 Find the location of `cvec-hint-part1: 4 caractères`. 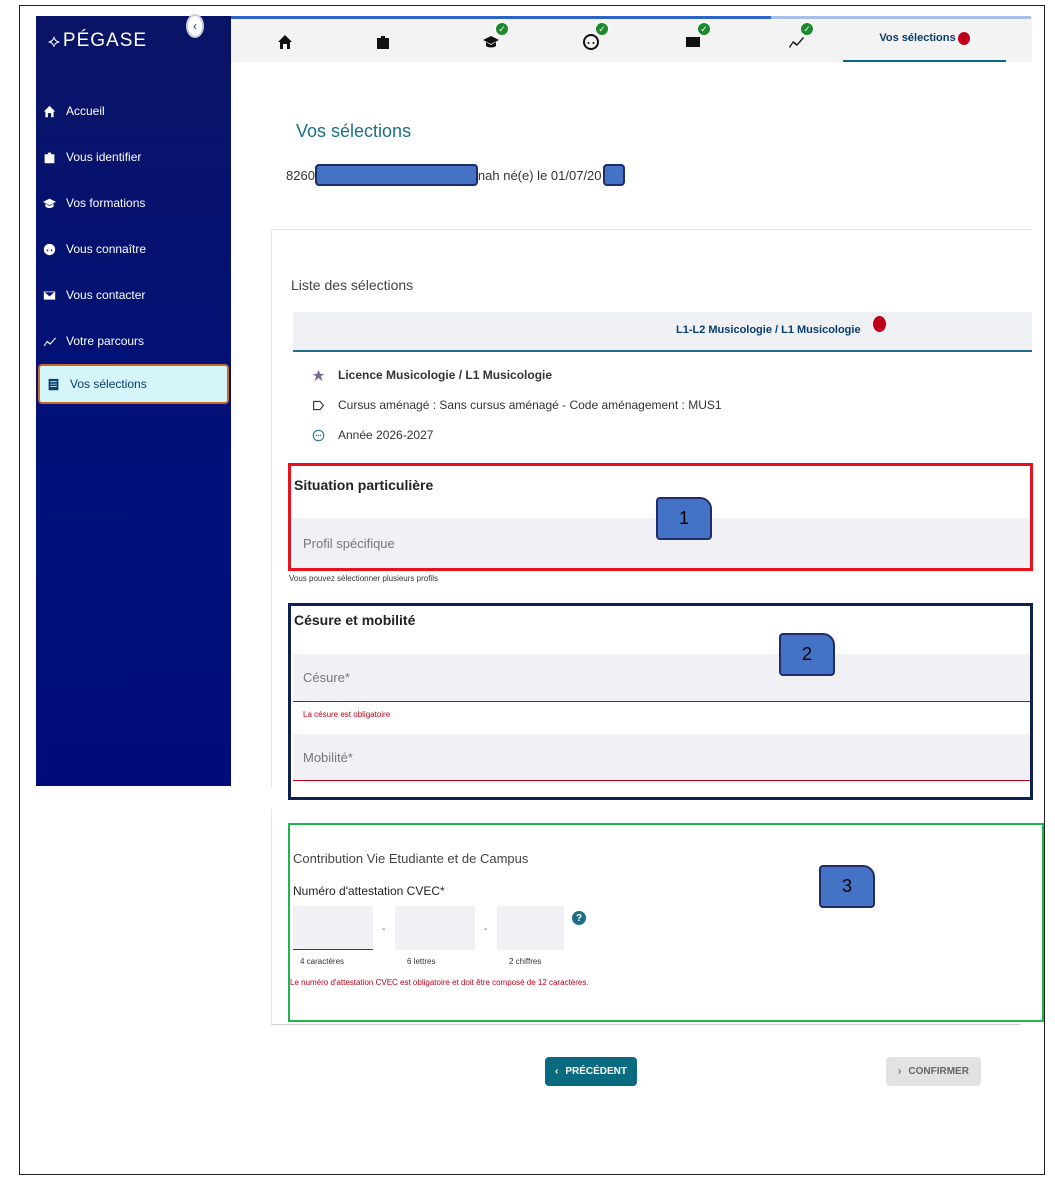

cvec-hint-part1: 4 caractères is located at coordinates (322, 961).